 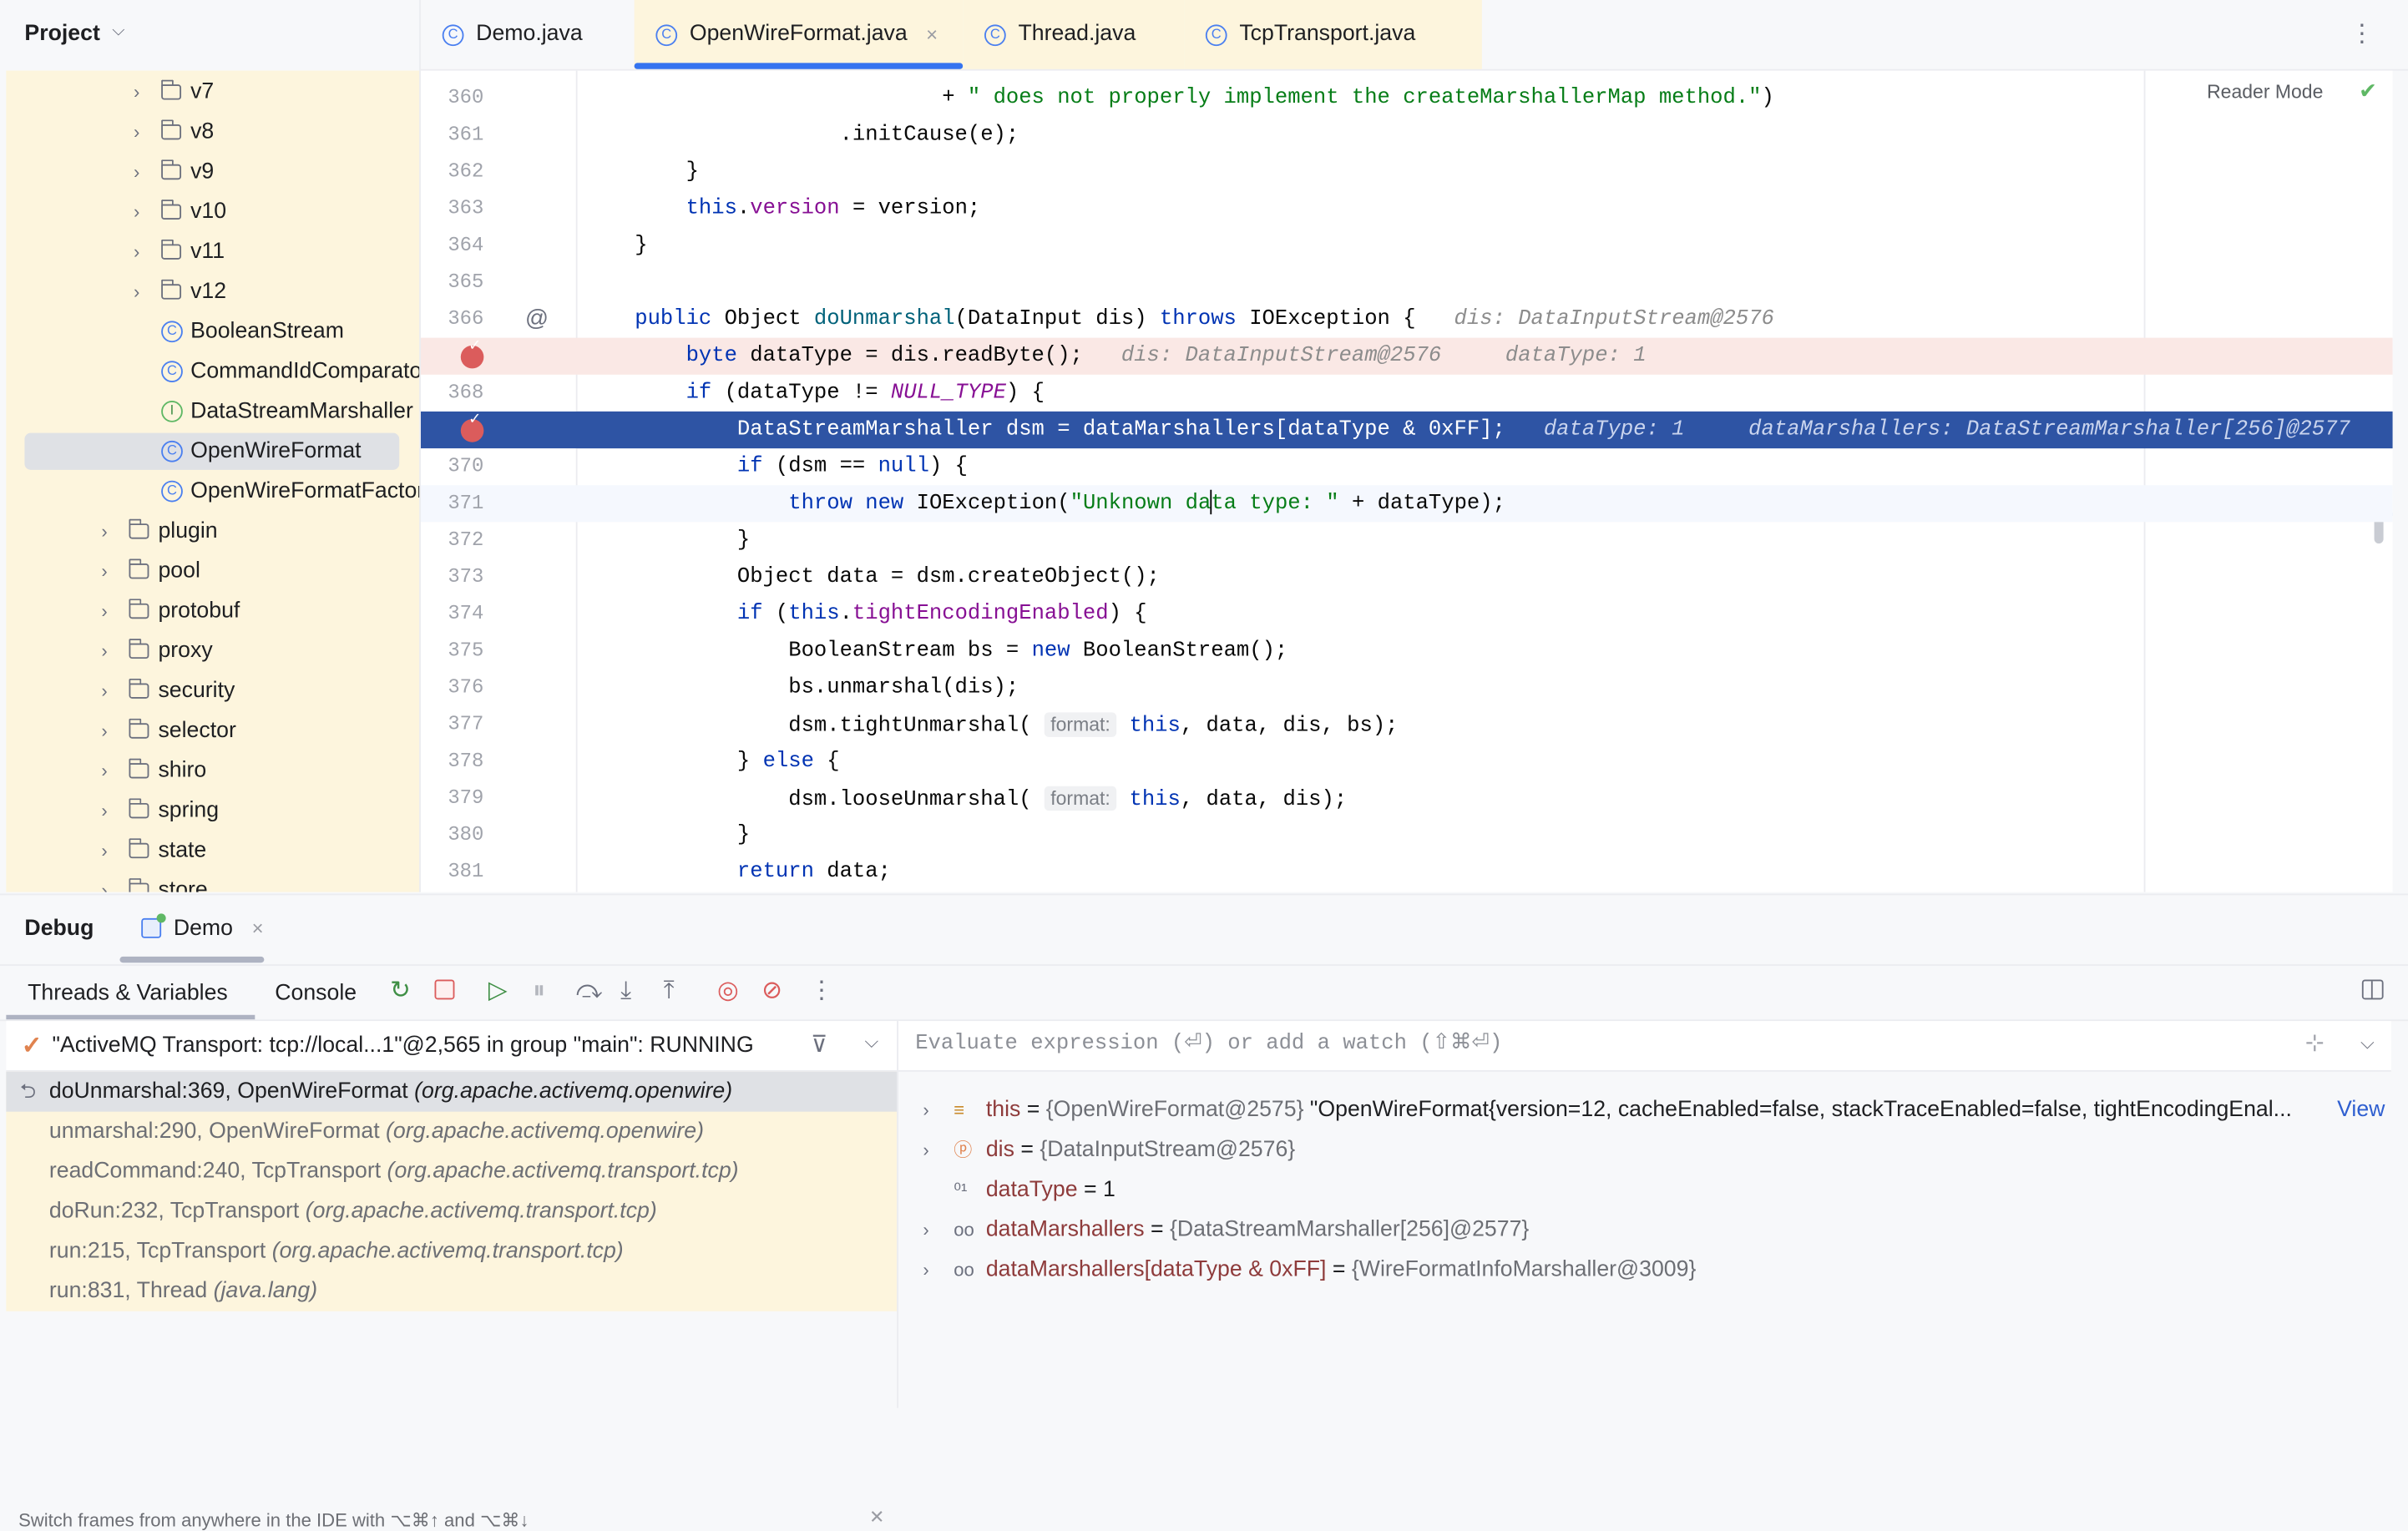 I want to click on code-line: 380 }, so click(x=1407, y=835).